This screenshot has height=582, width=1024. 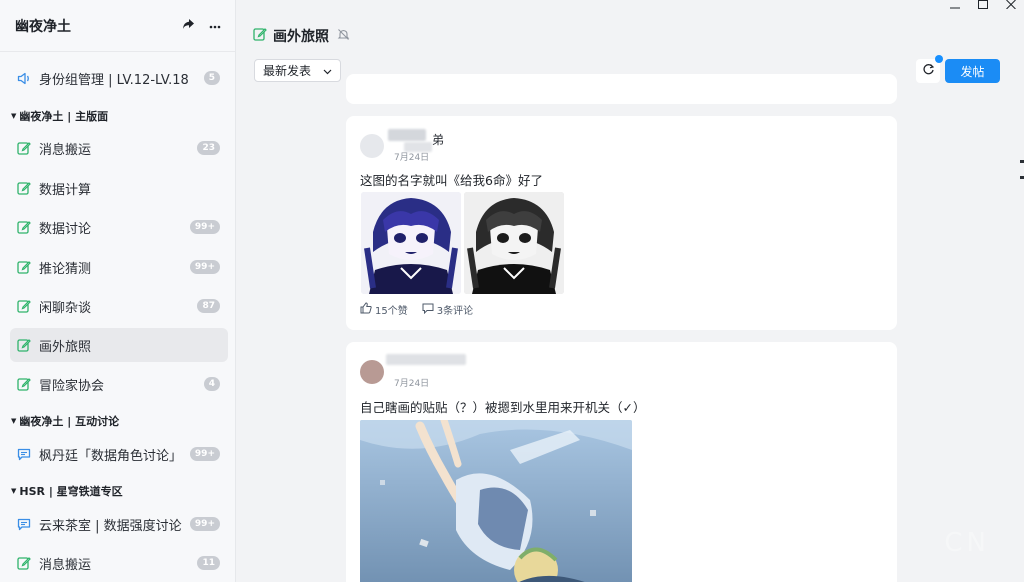 I want to click on group-label: HSR | 星穹铁道专区, so click(x=71, y=491).